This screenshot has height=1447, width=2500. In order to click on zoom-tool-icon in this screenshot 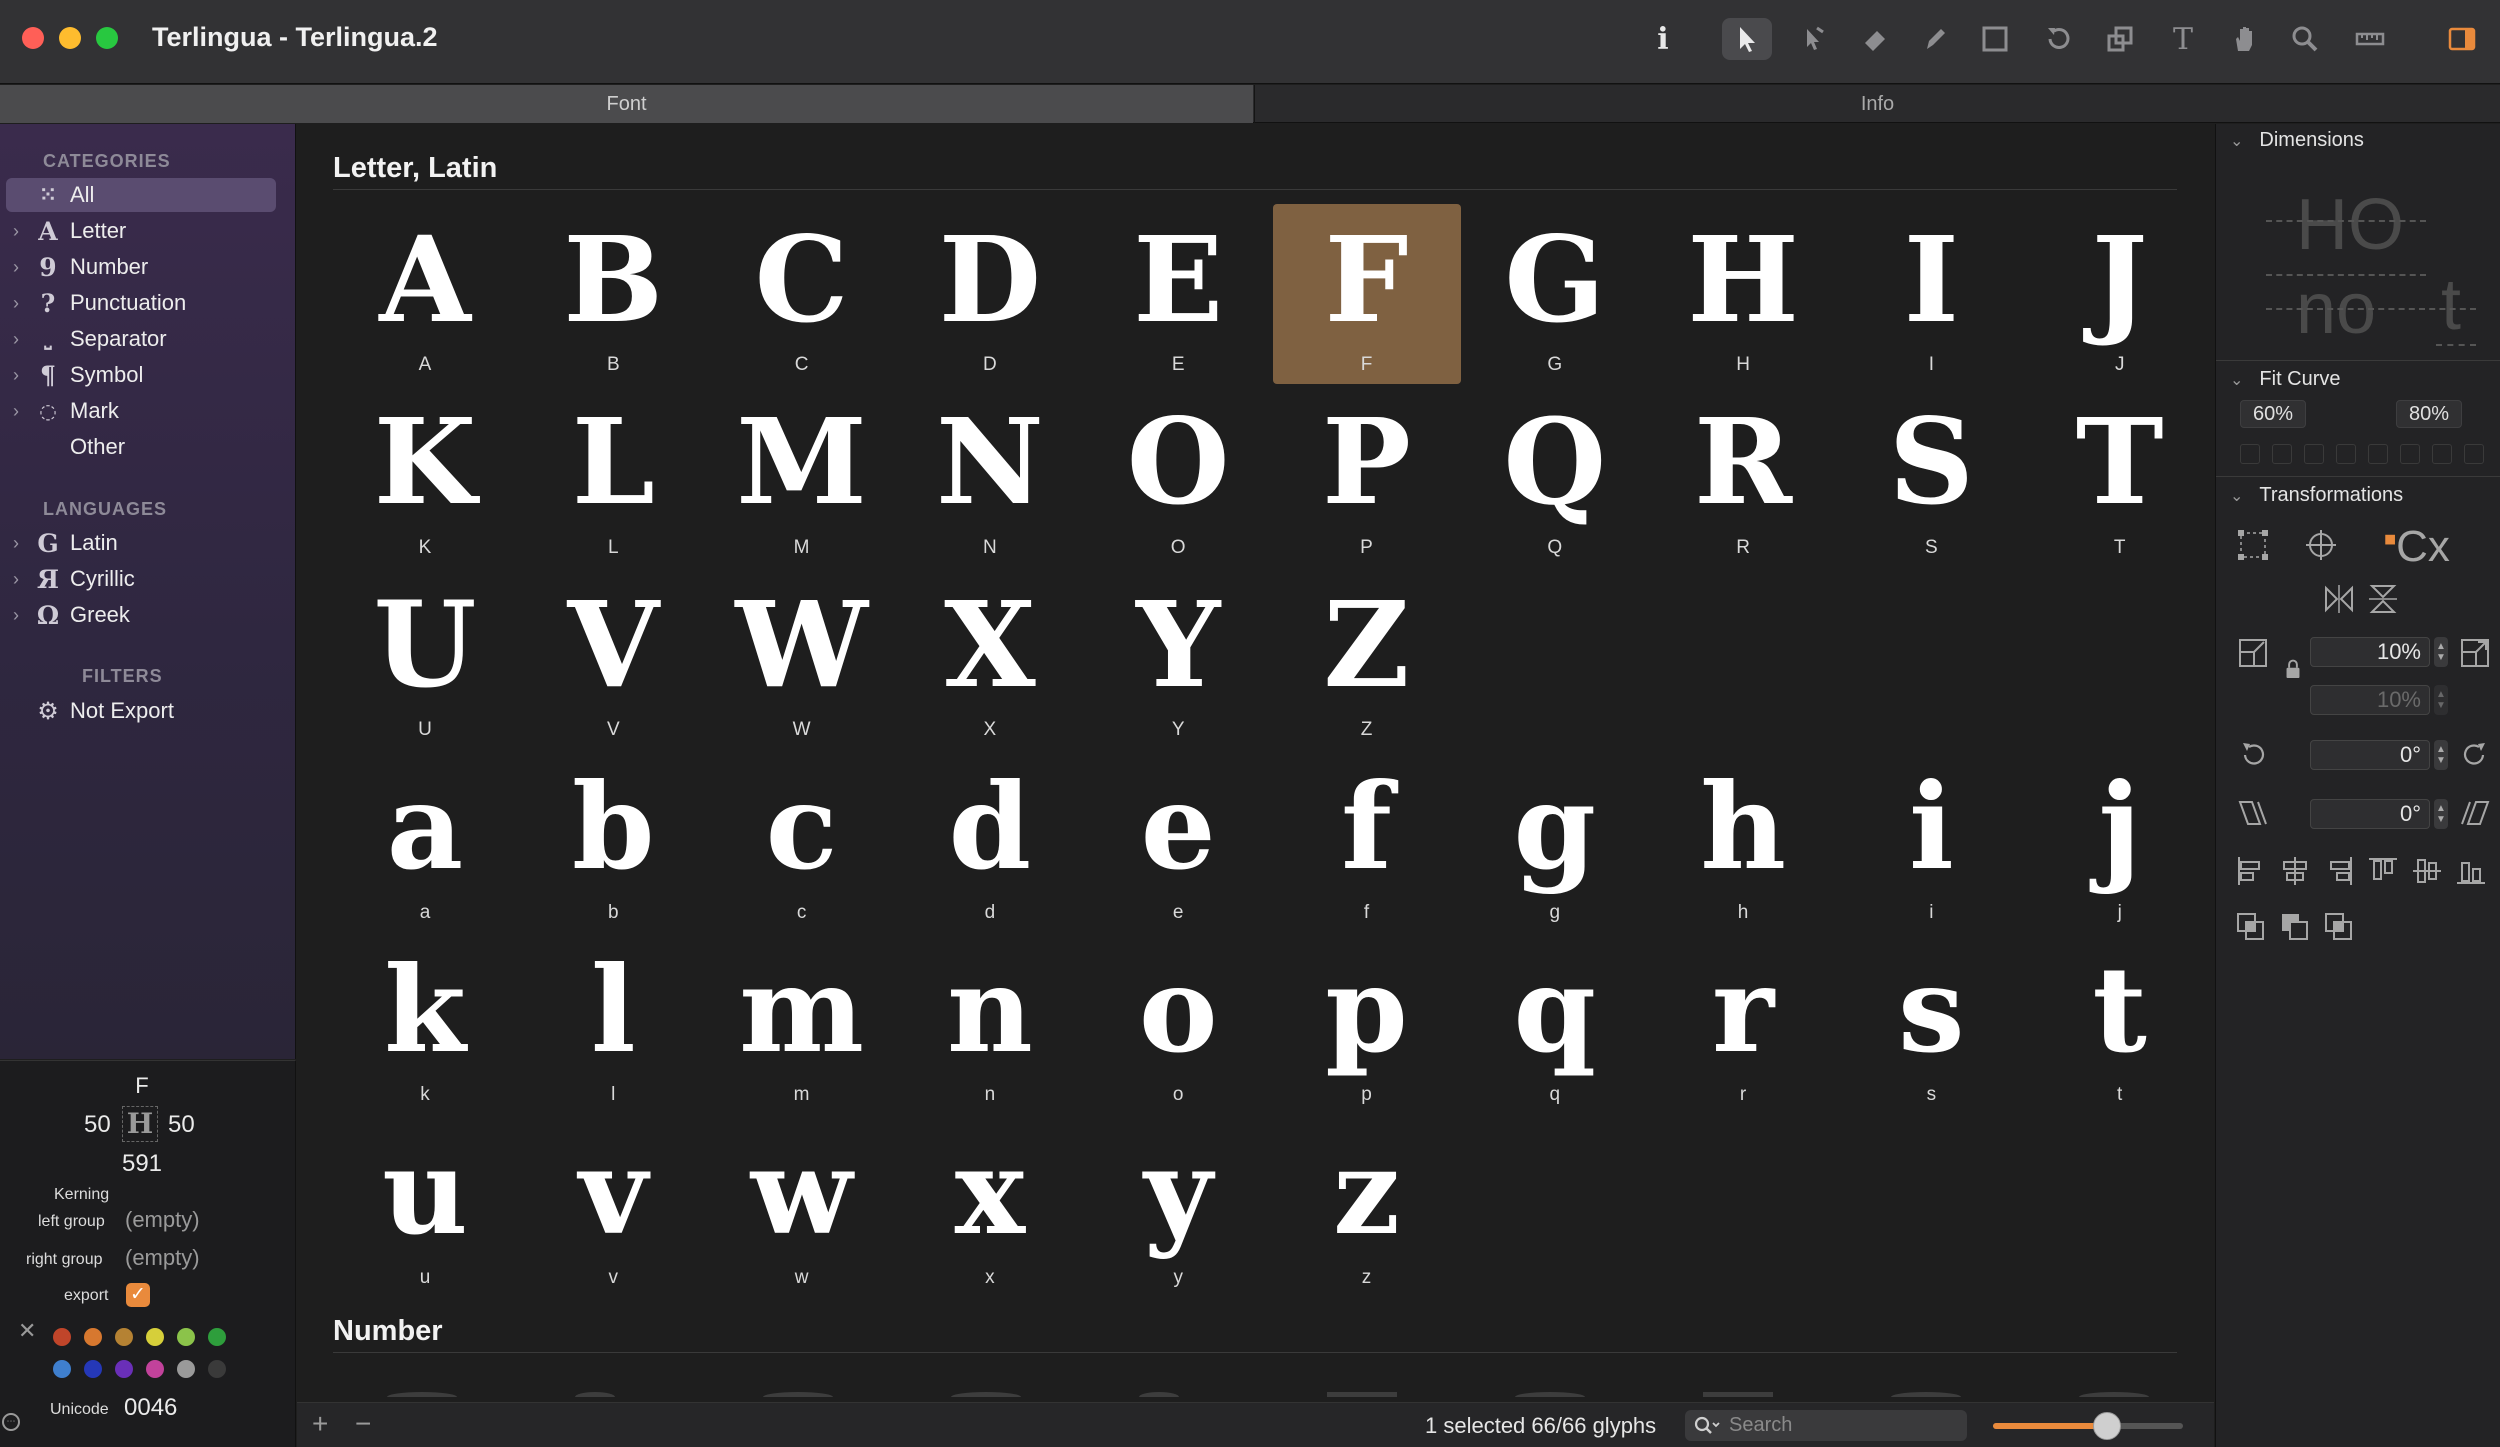, I will do `click(2305, 39)`.